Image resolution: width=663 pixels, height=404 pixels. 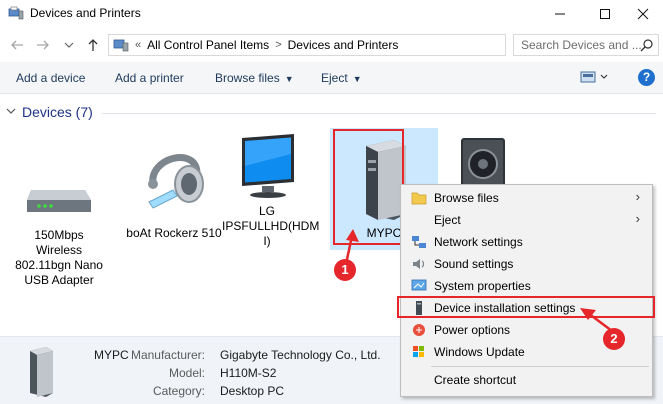 What do you see at coordinates (331, 14) in the screenshot?
I see `title-bar: Devices and Printers` at bounding box center [331, 14].